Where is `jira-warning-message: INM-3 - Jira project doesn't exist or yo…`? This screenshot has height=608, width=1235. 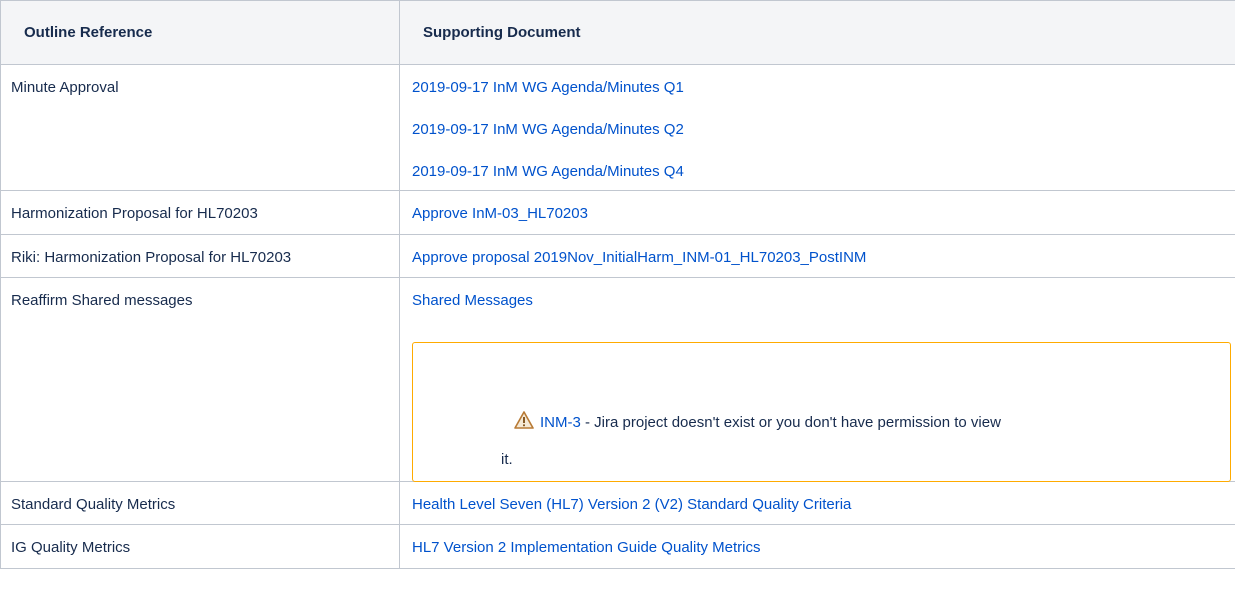
jira-warning-message: INM-3 - Jira project doesn't exist or yo… is located at coordinates (757, 422).